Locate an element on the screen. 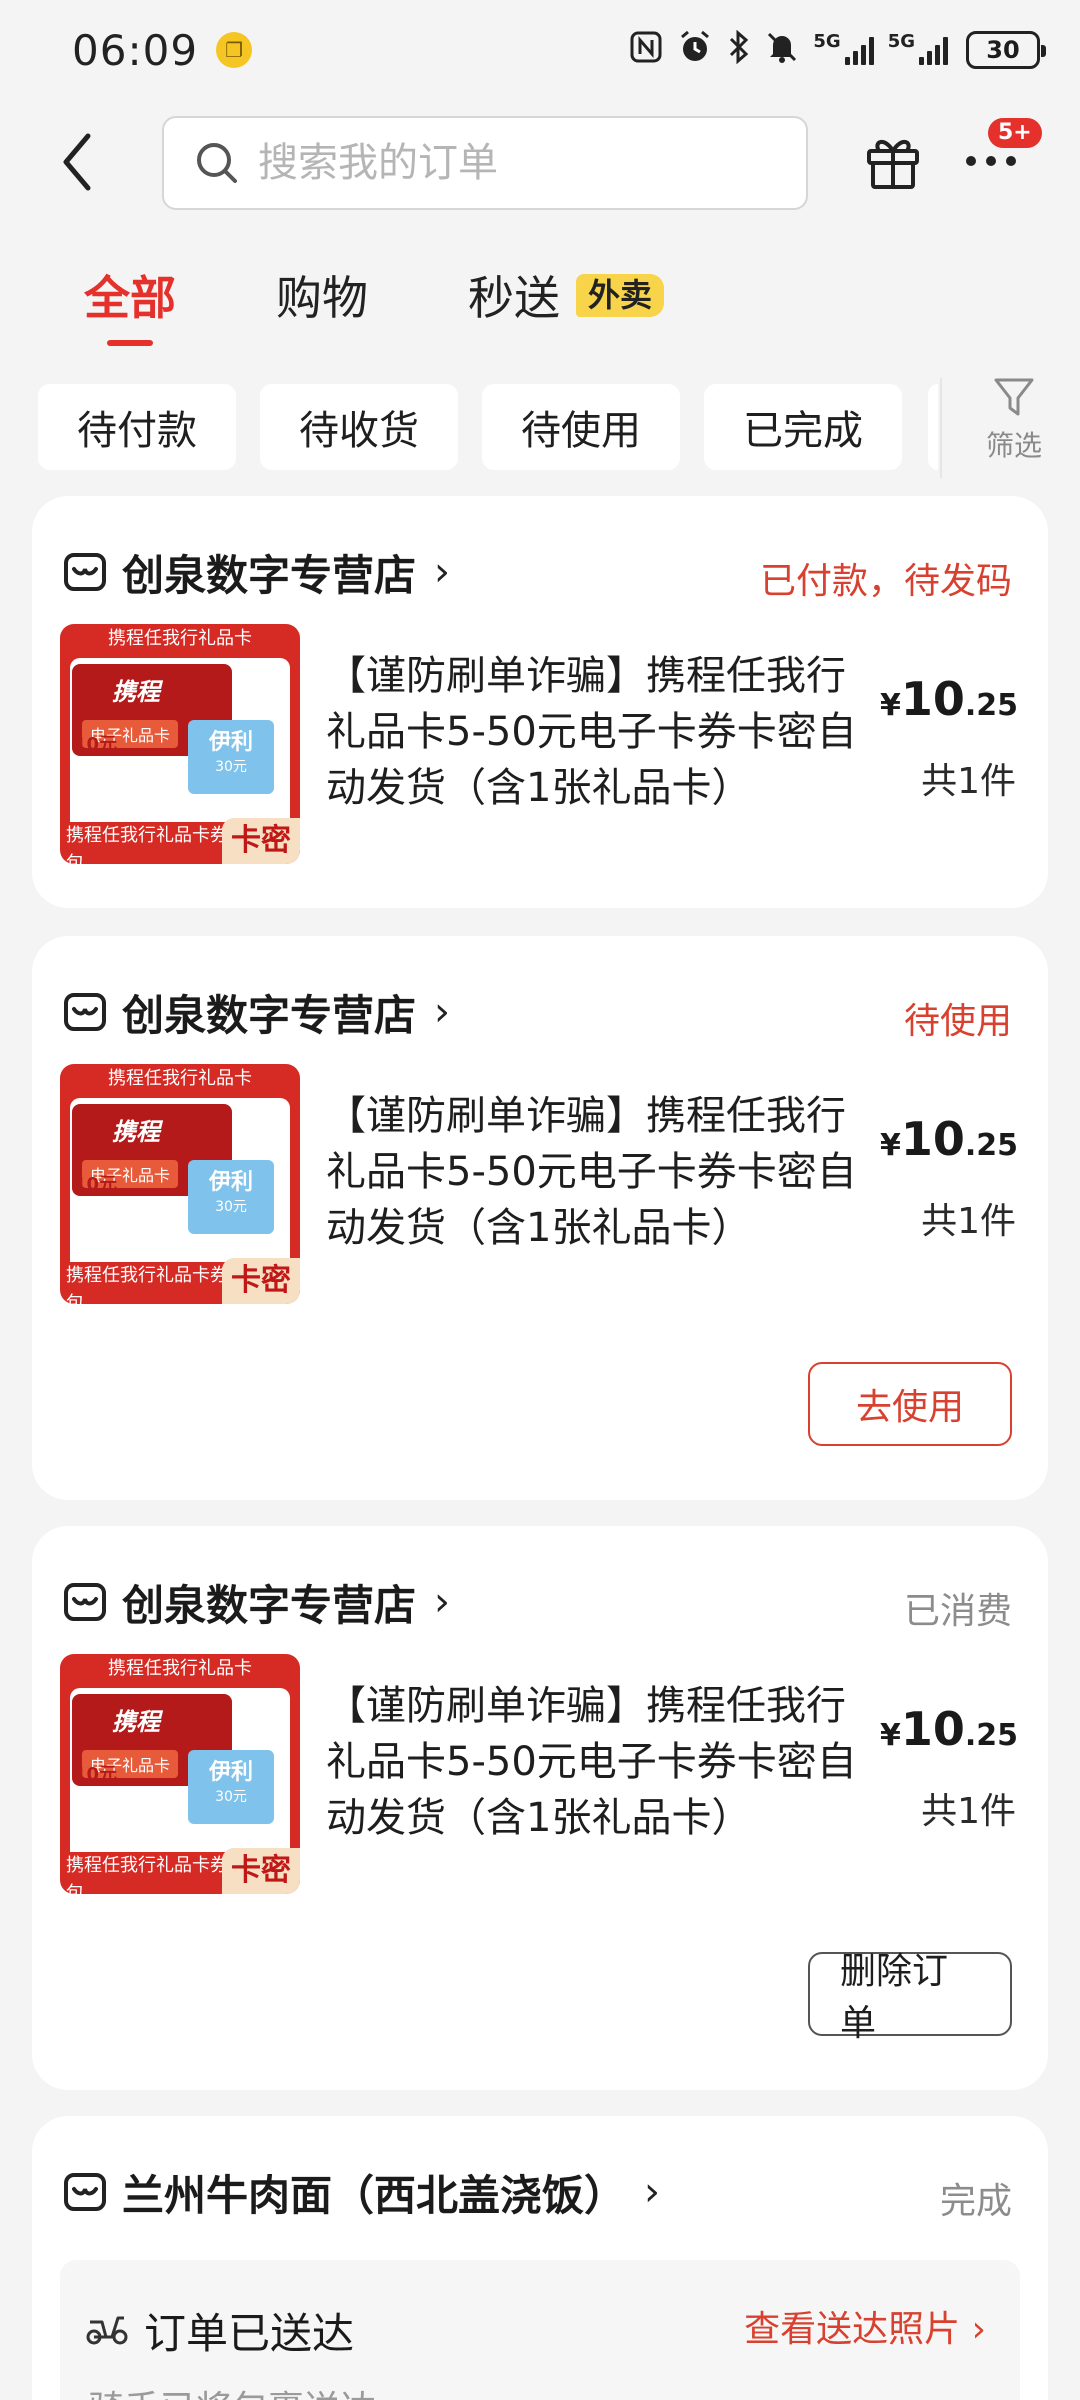 Image resolution: width=1080 pixels, height=2400 pixels. store-link: 兰州牛肉面（西北盖浇饭） › is located at coordinates (361, 2192).